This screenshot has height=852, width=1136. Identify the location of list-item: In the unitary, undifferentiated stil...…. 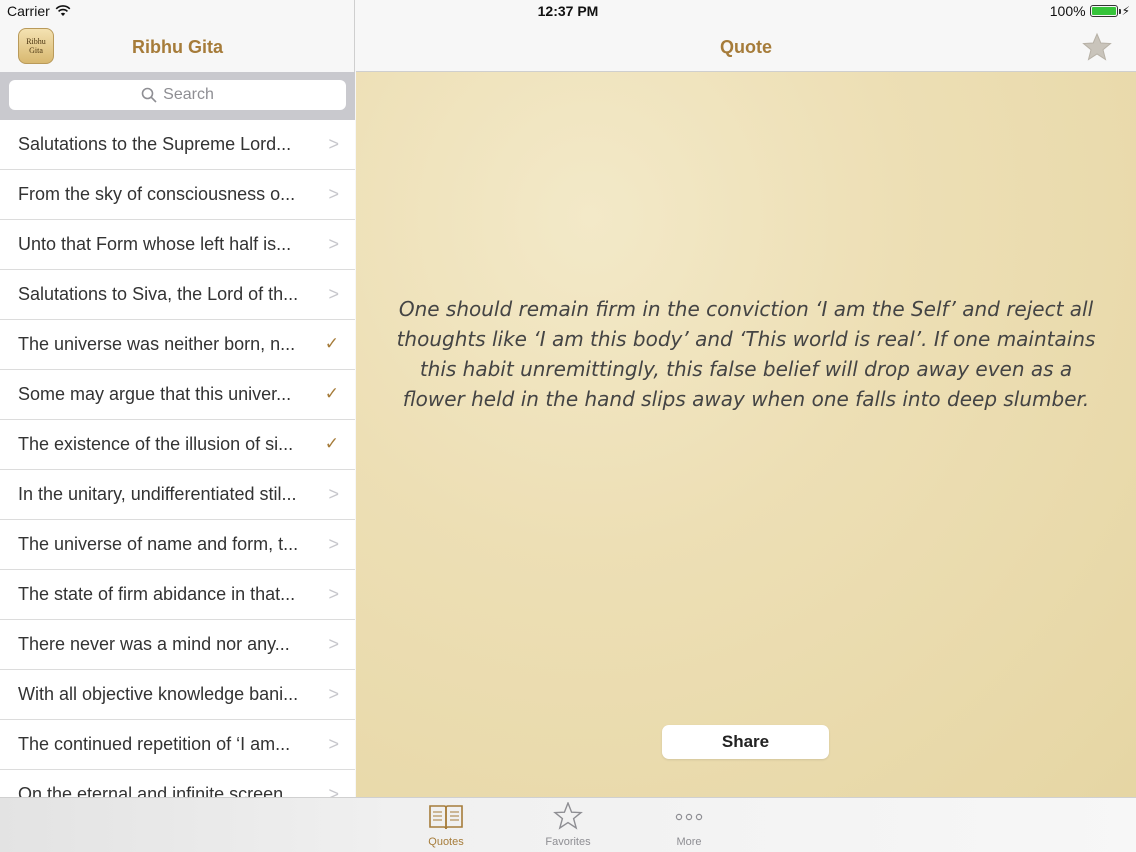
(177, 495).